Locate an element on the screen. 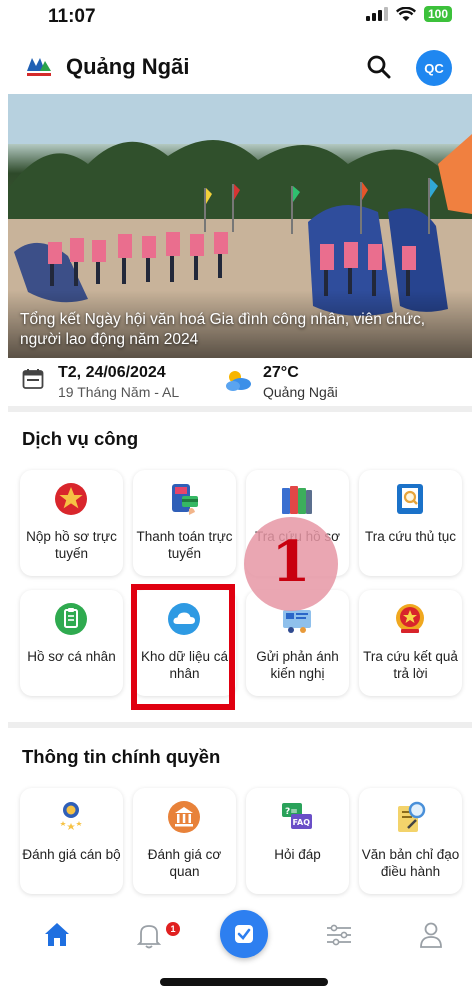 Image resolution: width=472 pixels, height=994 pixels. center-action-button is located at coordinates (244, 934).